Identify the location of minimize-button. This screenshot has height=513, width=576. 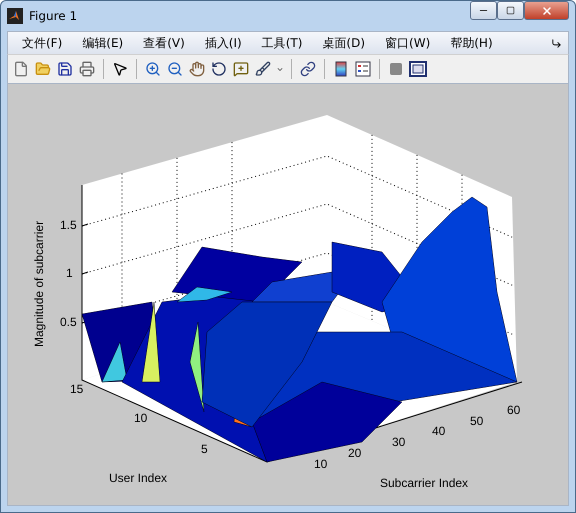
(483, 10).